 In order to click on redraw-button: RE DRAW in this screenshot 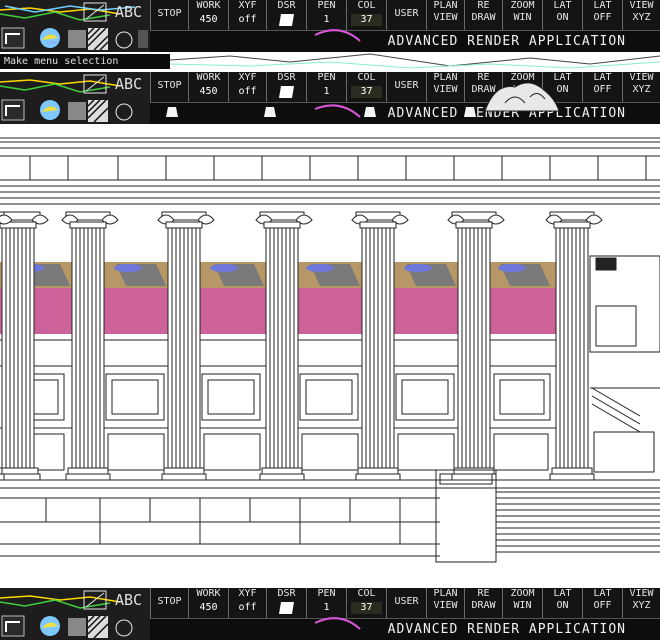, I will do `click(483, 15)`.